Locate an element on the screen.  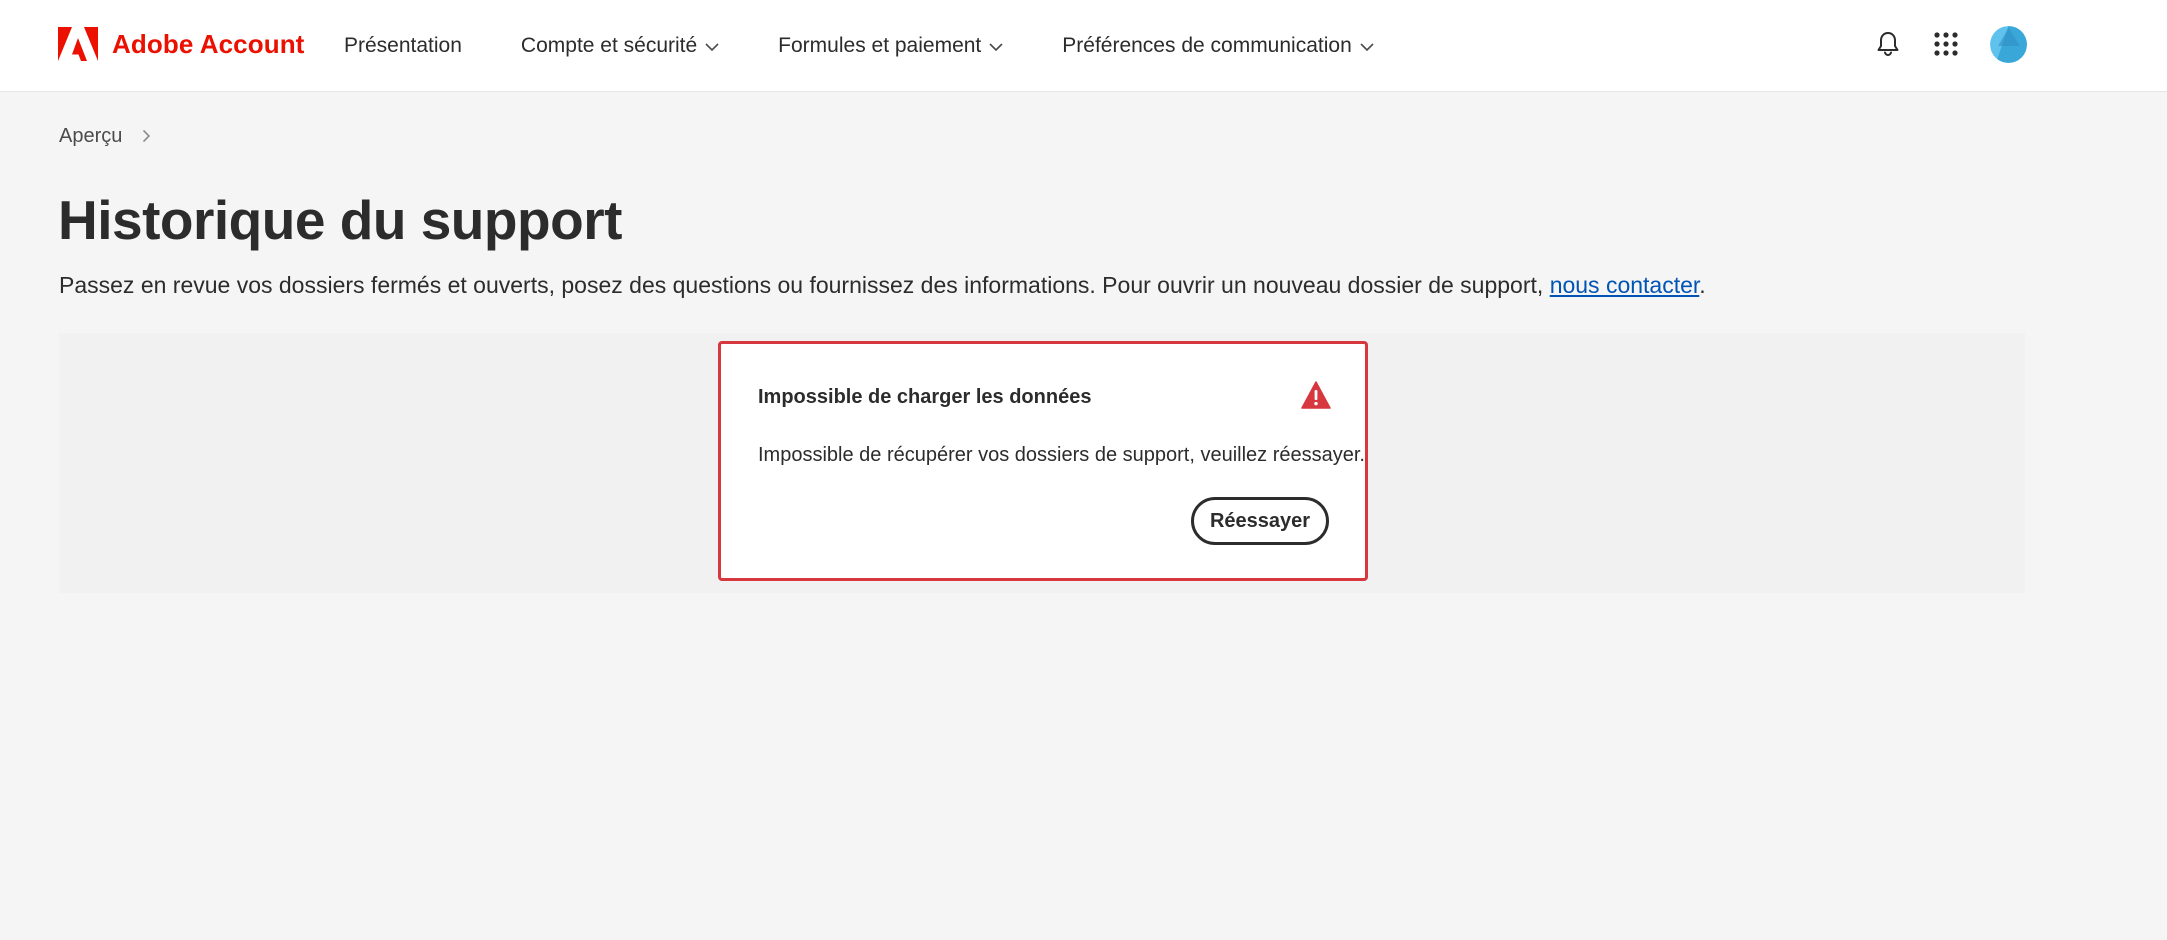
header-actions is located at coordinates (1950, 44).